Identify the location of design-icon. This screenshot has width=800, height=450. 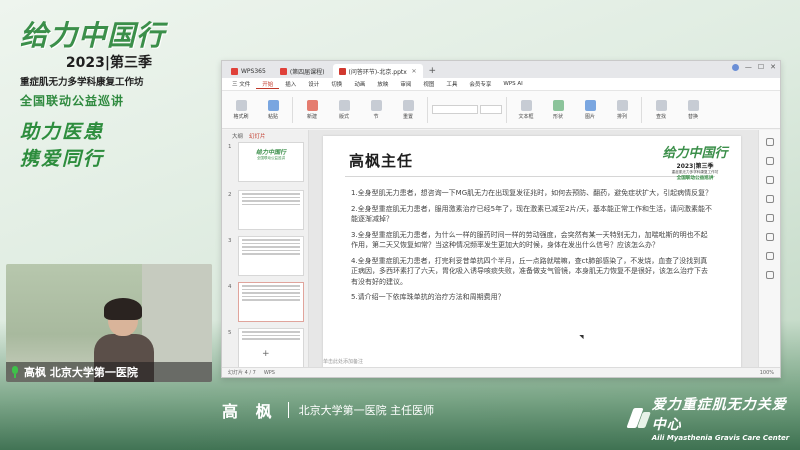
(769, 161).